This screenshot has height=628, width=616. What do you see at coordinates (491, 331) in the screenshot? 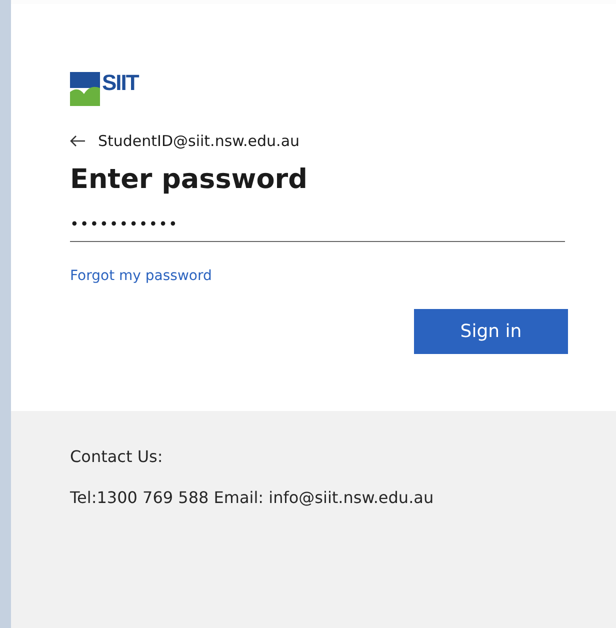
I see `sign-in-button: Sign in` at bounding box center [491, 331].